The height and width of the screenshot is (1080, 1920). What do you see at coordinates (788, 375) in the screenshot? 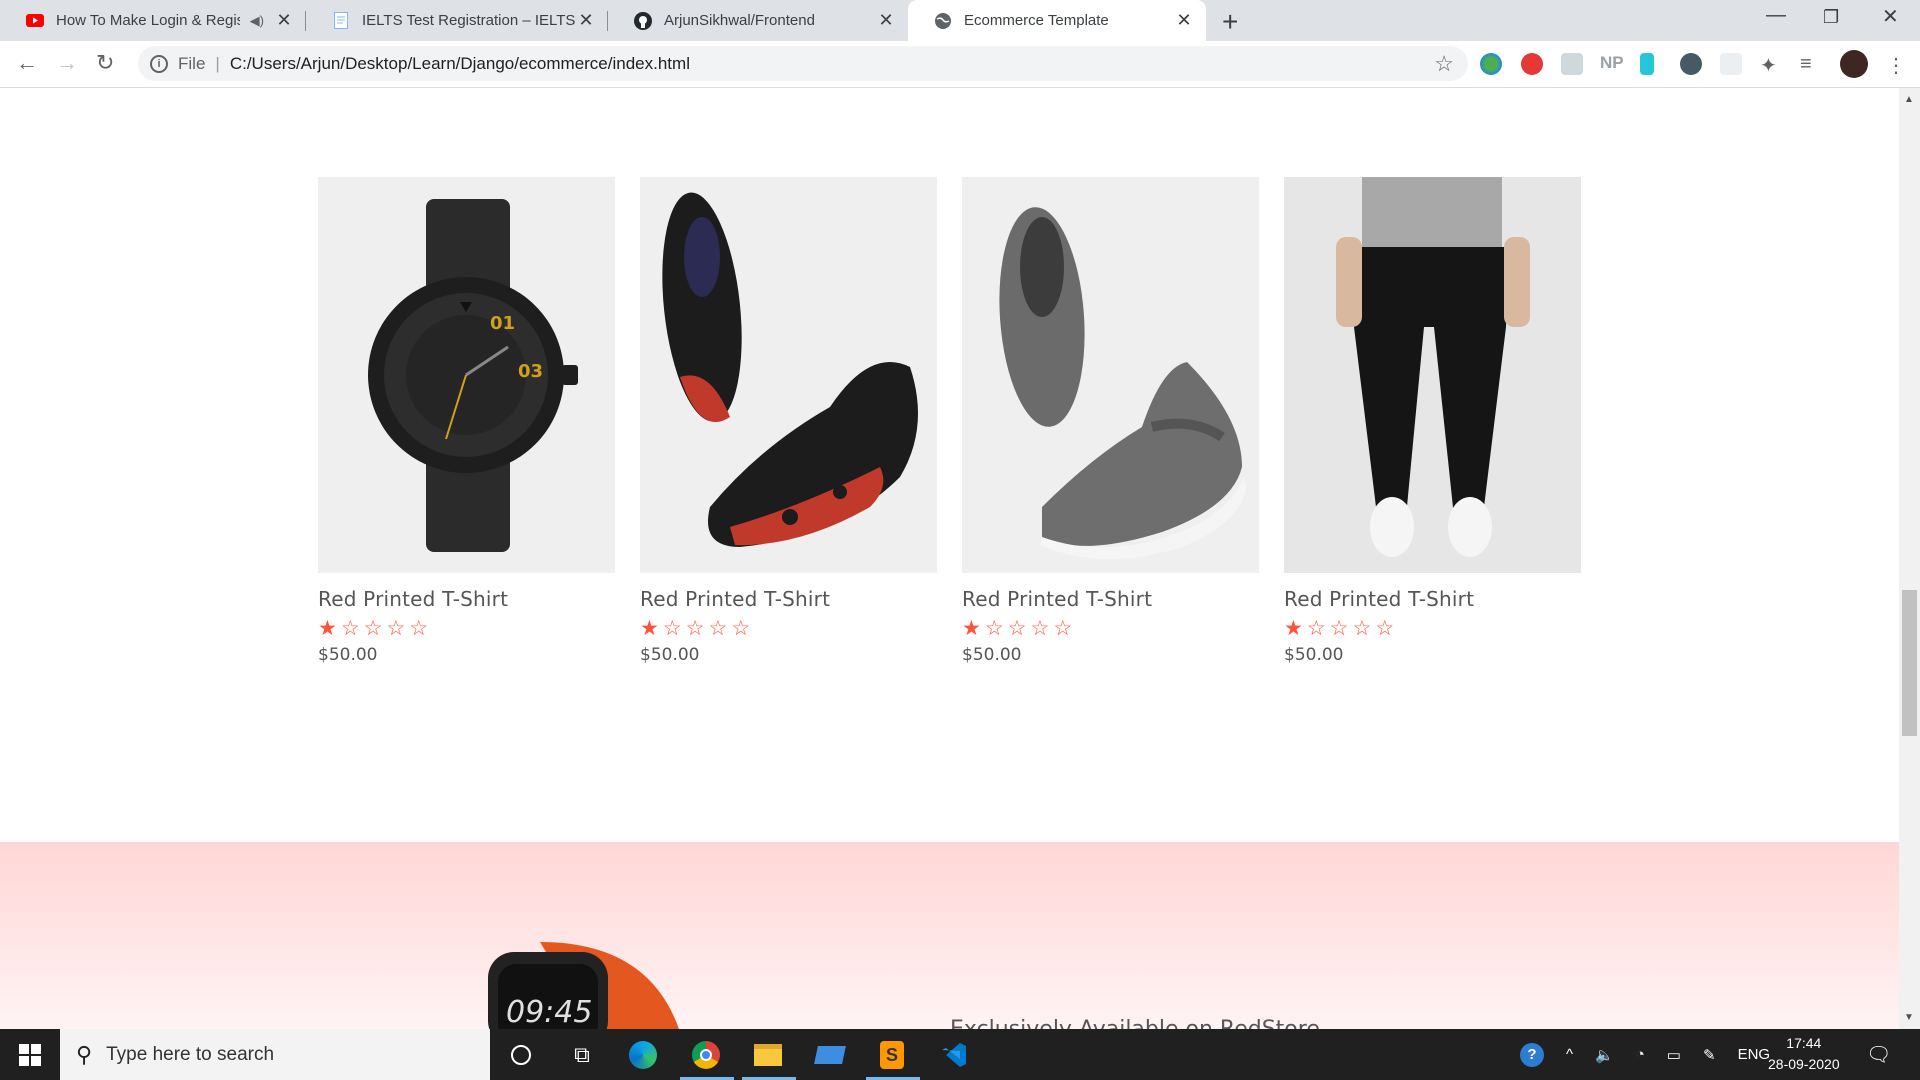
I see `product-image-black-red-shoes` at bounding box center [788, 375].